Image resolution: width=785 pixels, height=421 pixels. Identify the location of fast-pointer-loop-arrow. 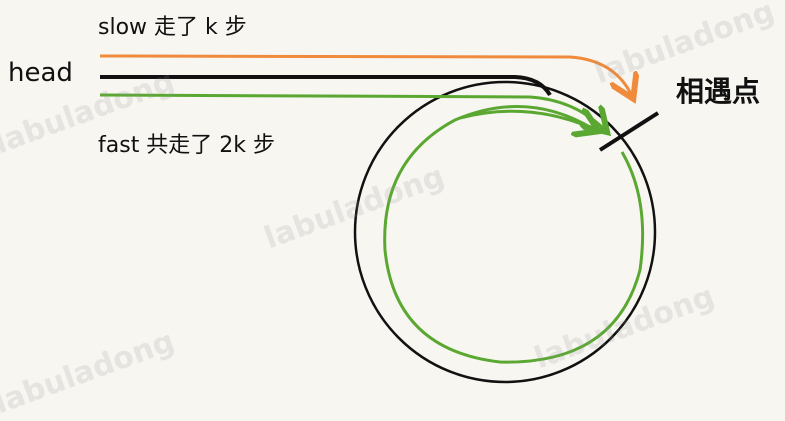
(527, 120).